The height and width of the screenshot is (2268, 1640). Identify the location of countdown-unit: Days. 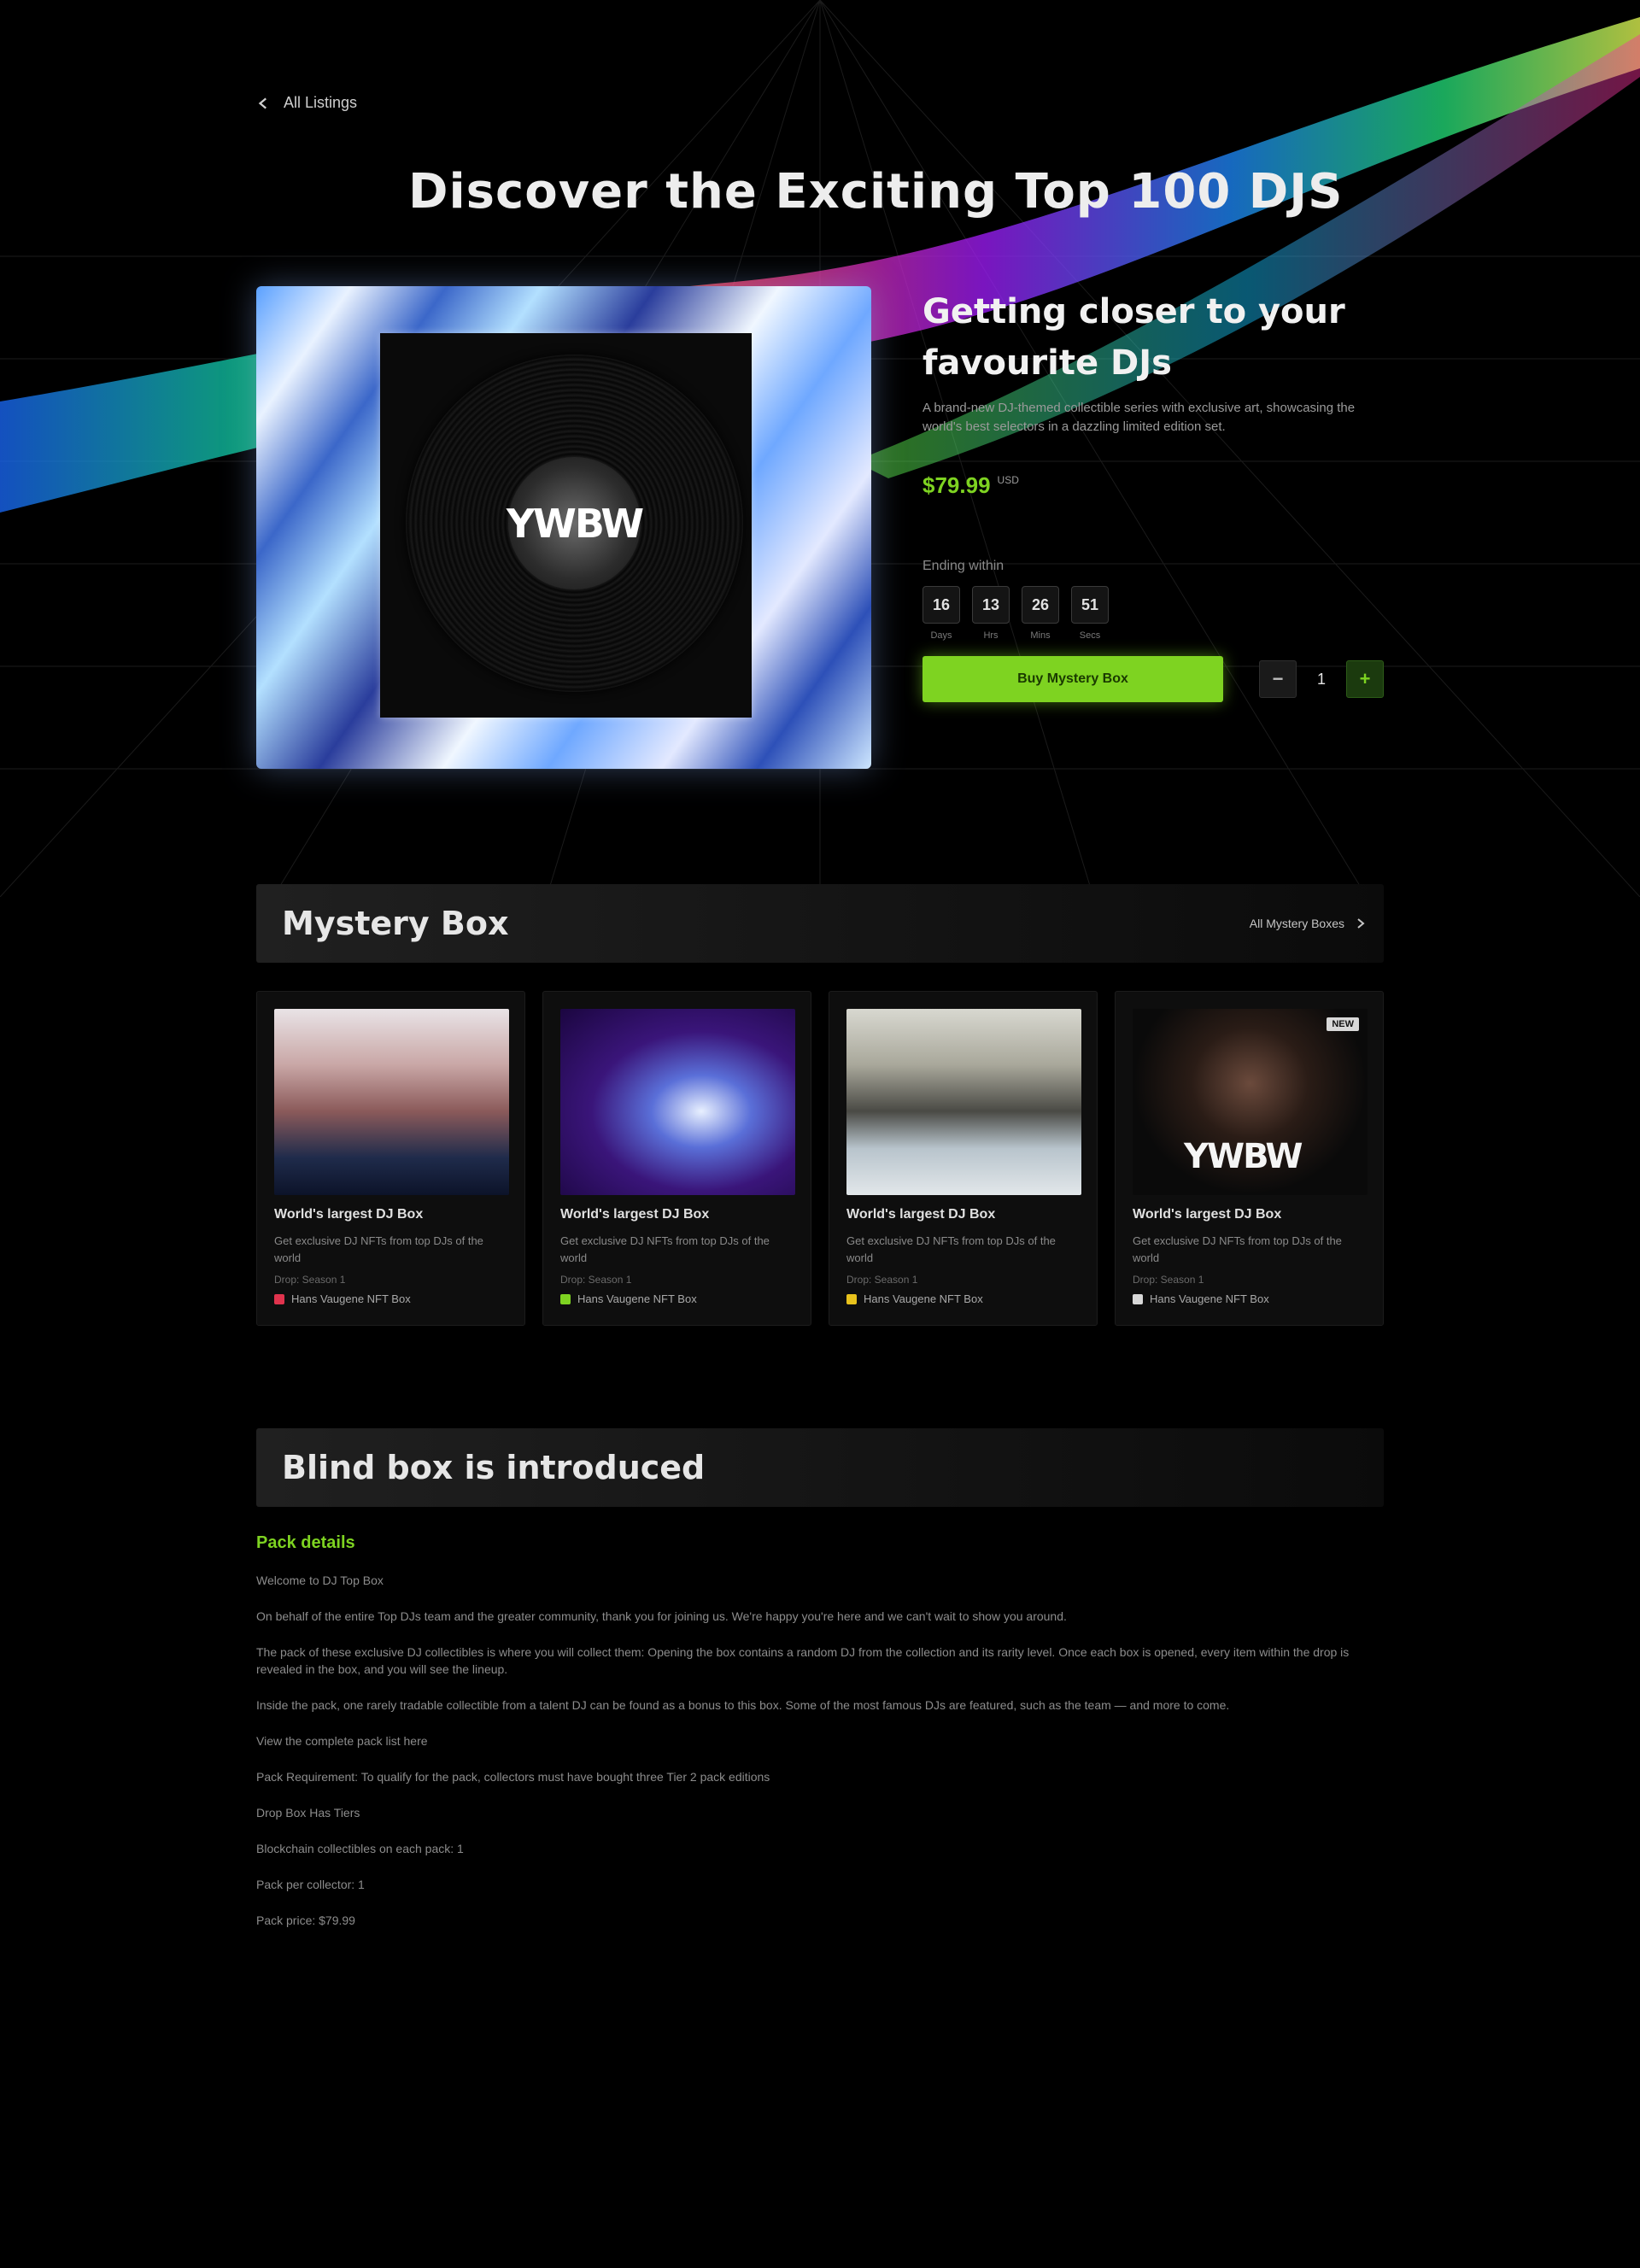
(941, 635).